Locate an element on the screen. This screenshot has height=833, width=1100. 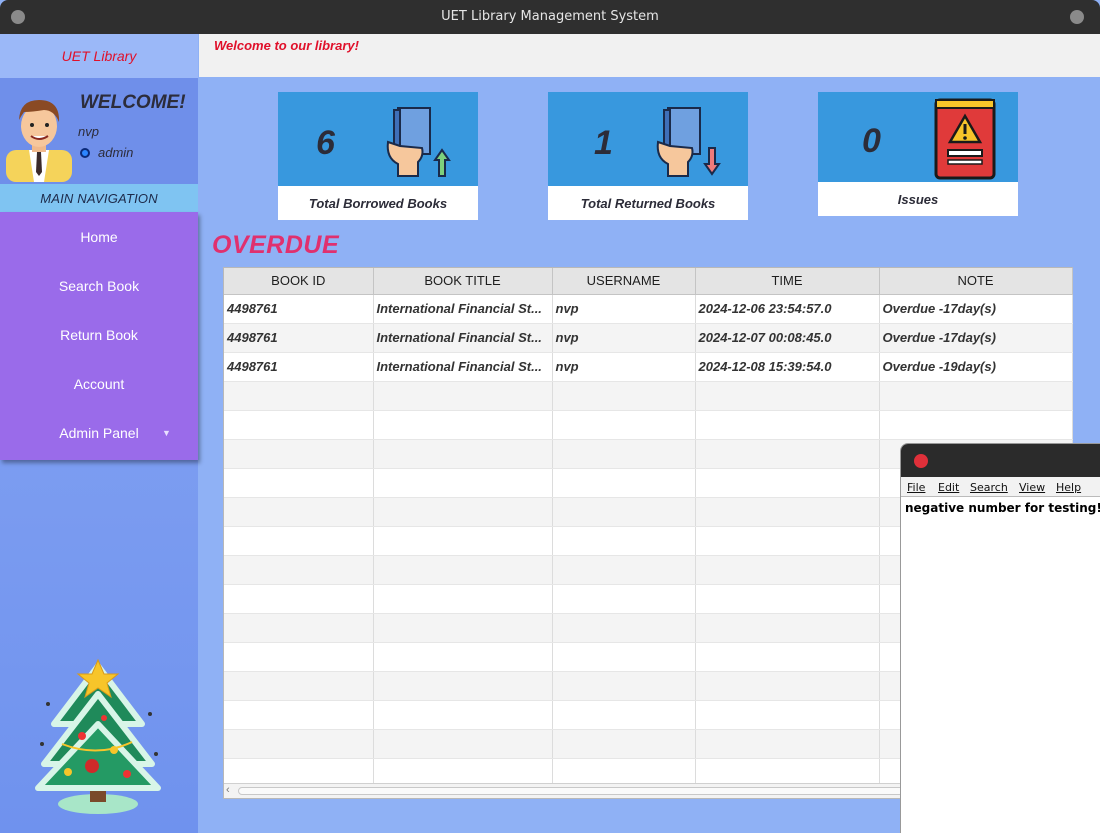
menu-file: File is located at coordinates (916, 487).